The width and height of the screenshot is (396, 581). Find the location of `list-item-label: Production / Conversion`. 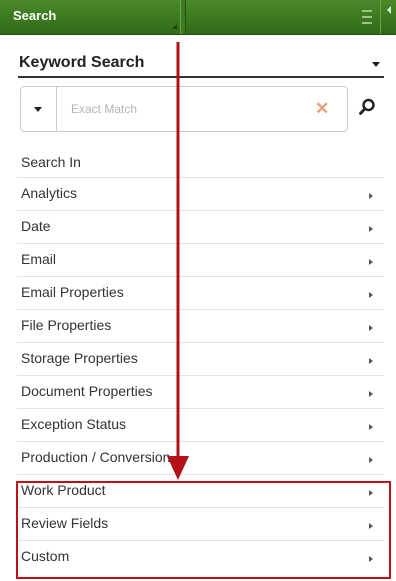

list-item-label: Production / Conversion is located at coordinates (96, 457).